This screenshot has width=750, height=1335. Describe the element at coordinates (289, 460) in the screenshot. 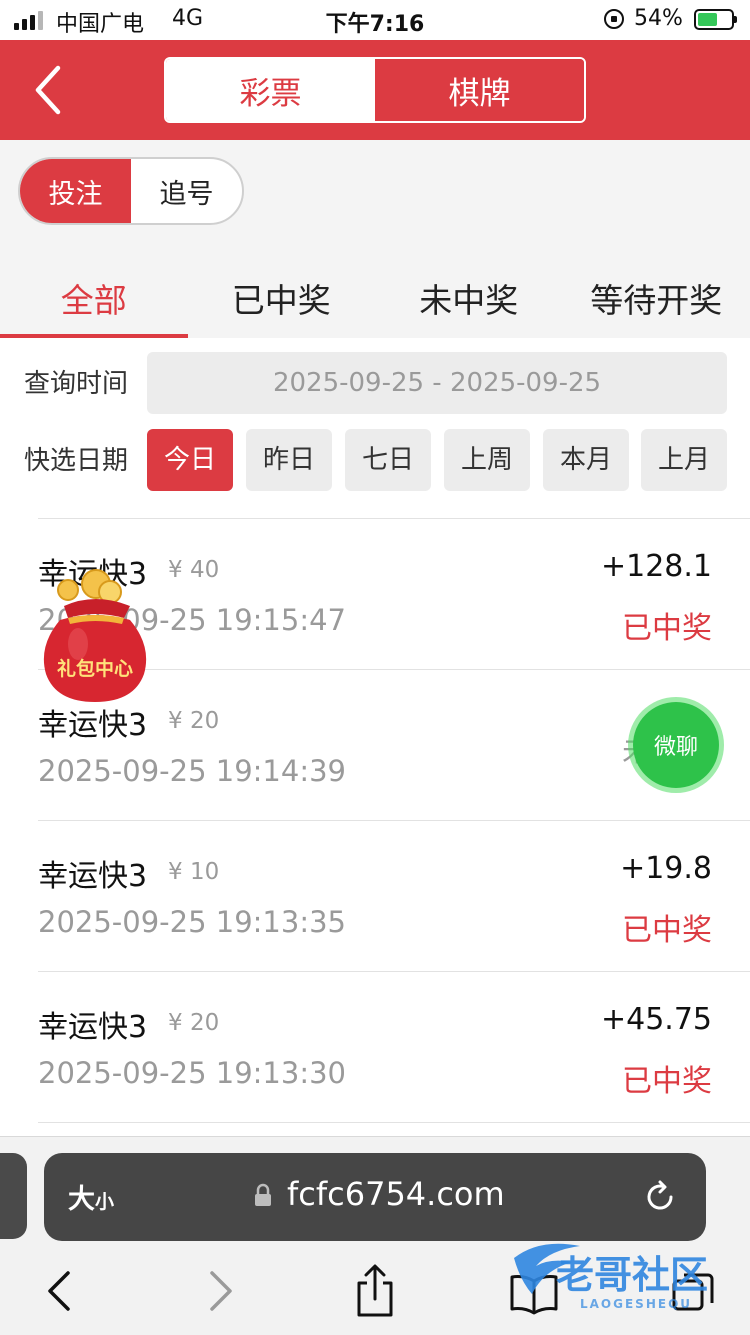

I see `quick-yesterday-button: 昨日` at that location.